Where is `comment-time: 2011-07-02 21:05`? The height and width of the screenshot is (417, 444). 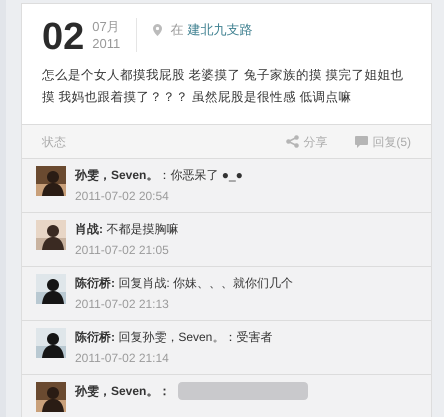
comment-time: 2011-07-02 21:05 is located at coordinates (122, 250).